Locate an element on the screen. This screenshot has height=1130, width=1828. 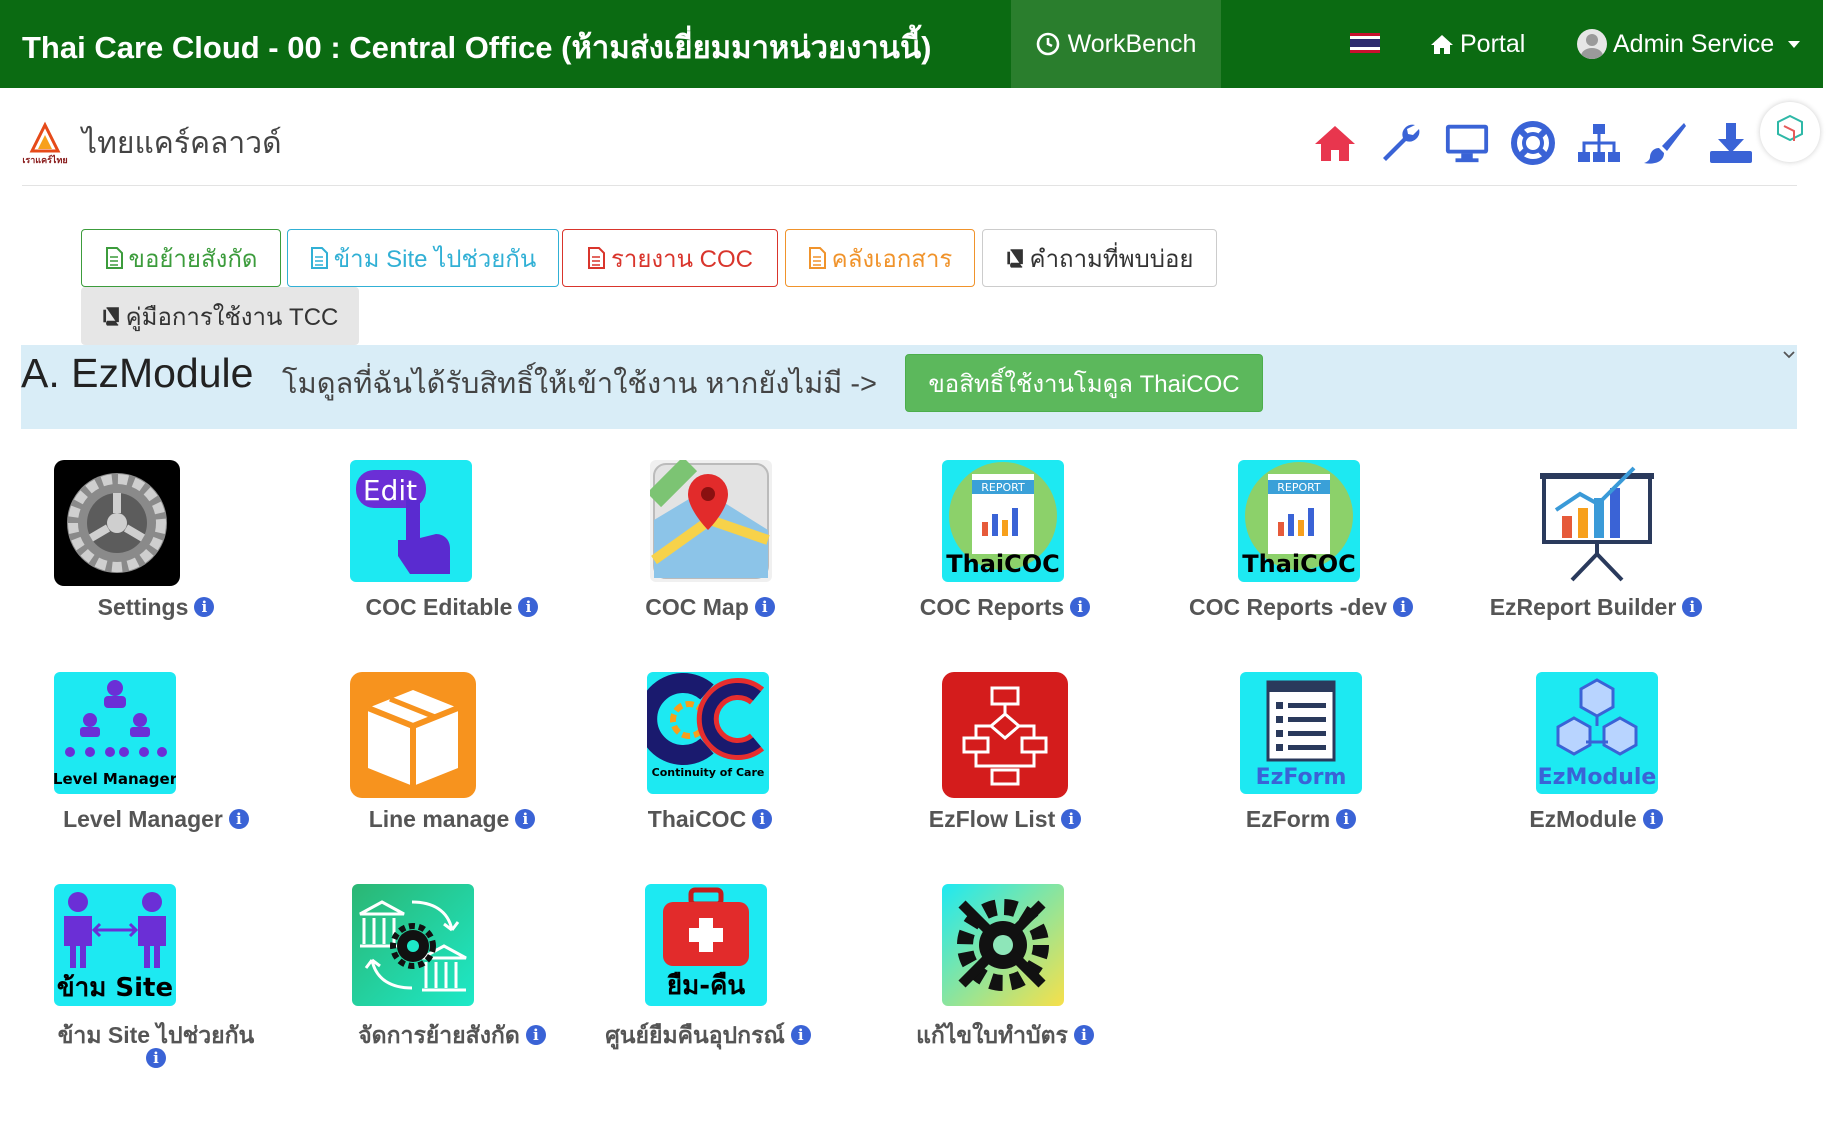
gear-tools-icon is located at coordinates (1003, 945).